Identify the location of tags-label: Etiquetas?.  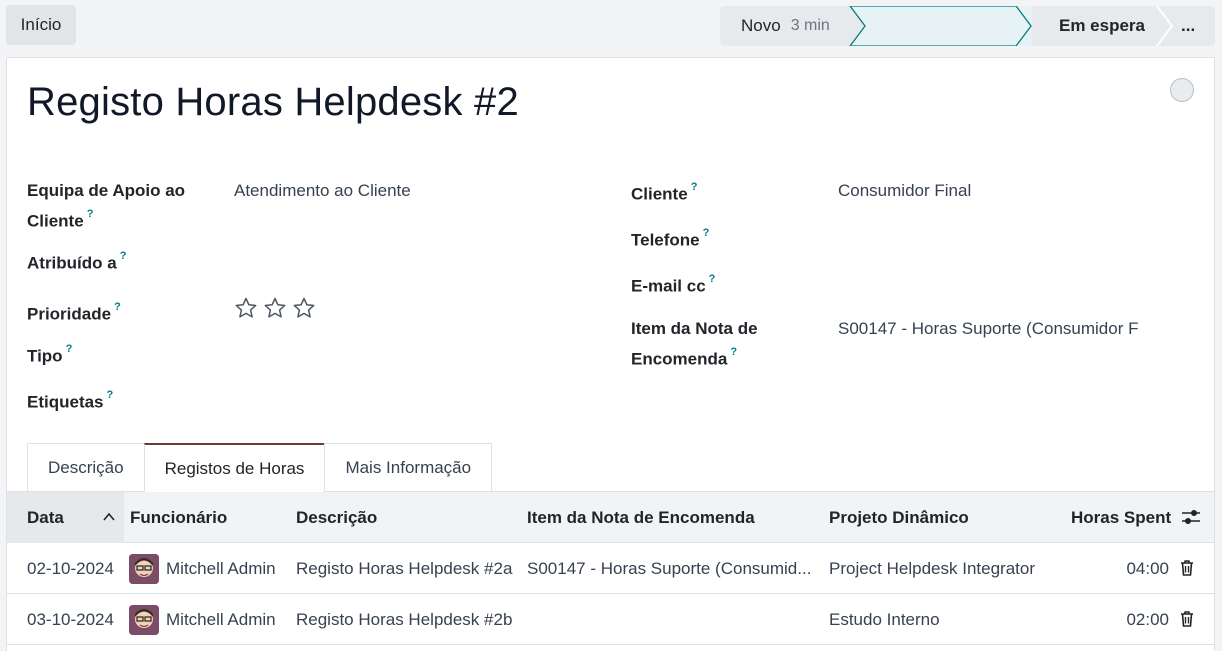
(70, 400).